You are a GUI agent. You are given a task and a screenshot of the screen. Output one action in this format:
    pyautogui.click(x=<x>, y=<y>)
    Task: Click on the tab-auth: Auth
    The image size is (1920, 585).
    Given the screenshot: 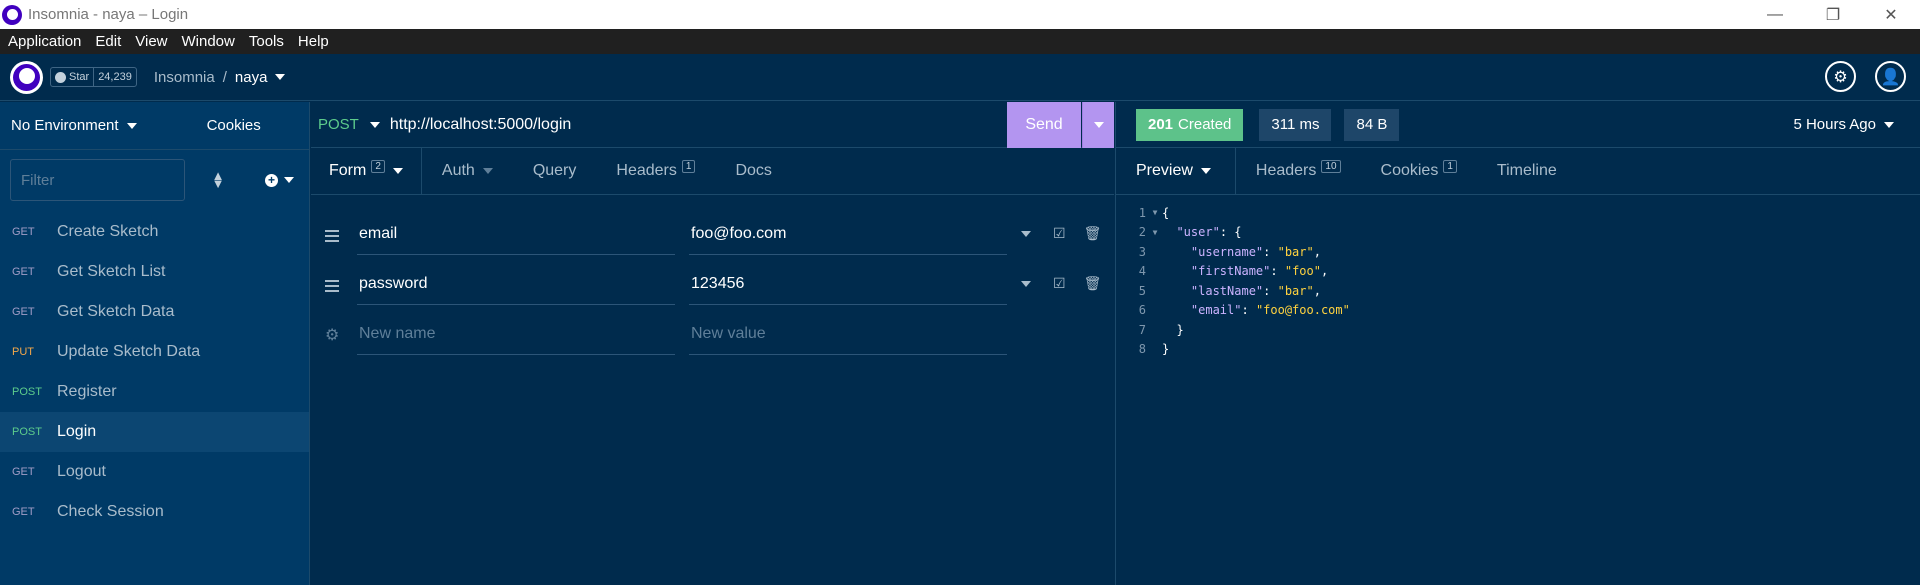 What is the action you would take?
    pyautogui.click(x=467, y=171)
    